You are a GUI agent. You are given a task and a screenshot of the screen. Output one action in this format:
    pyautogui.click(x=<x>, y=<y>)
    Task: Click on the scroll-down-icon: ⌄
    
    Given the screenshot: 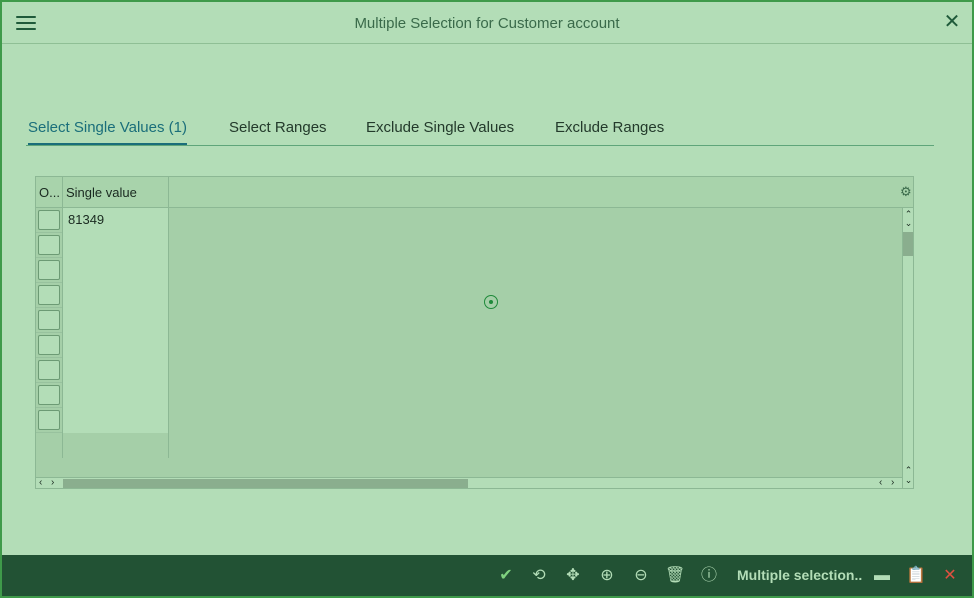 What is the action you would take?
    pyautogui.click(x=908, y=223)
    